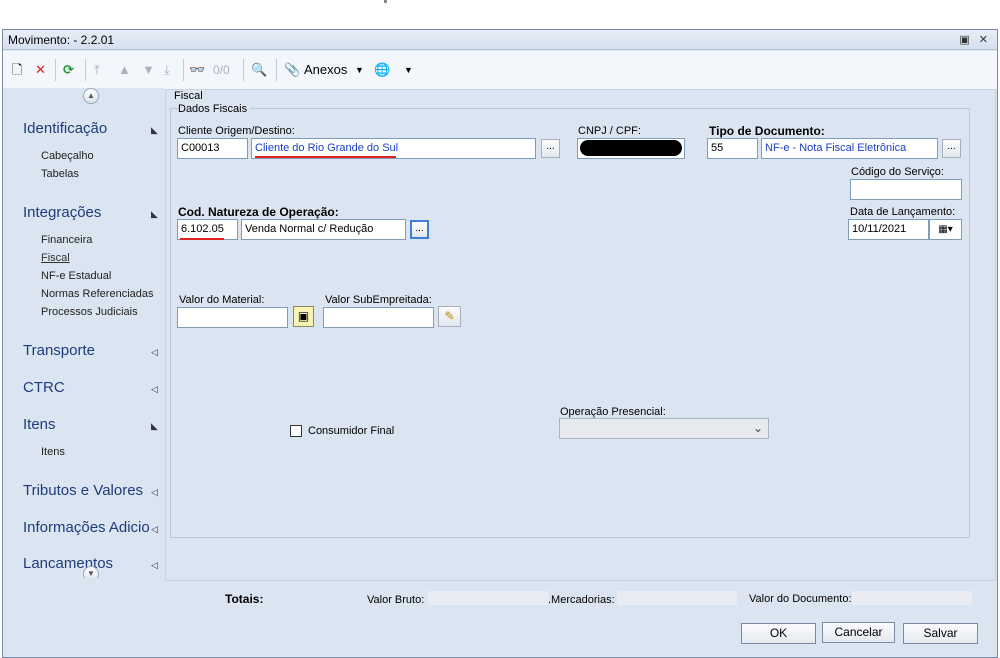  I want to click on search-magnifier-icon: 🔍, so click(259, 70).